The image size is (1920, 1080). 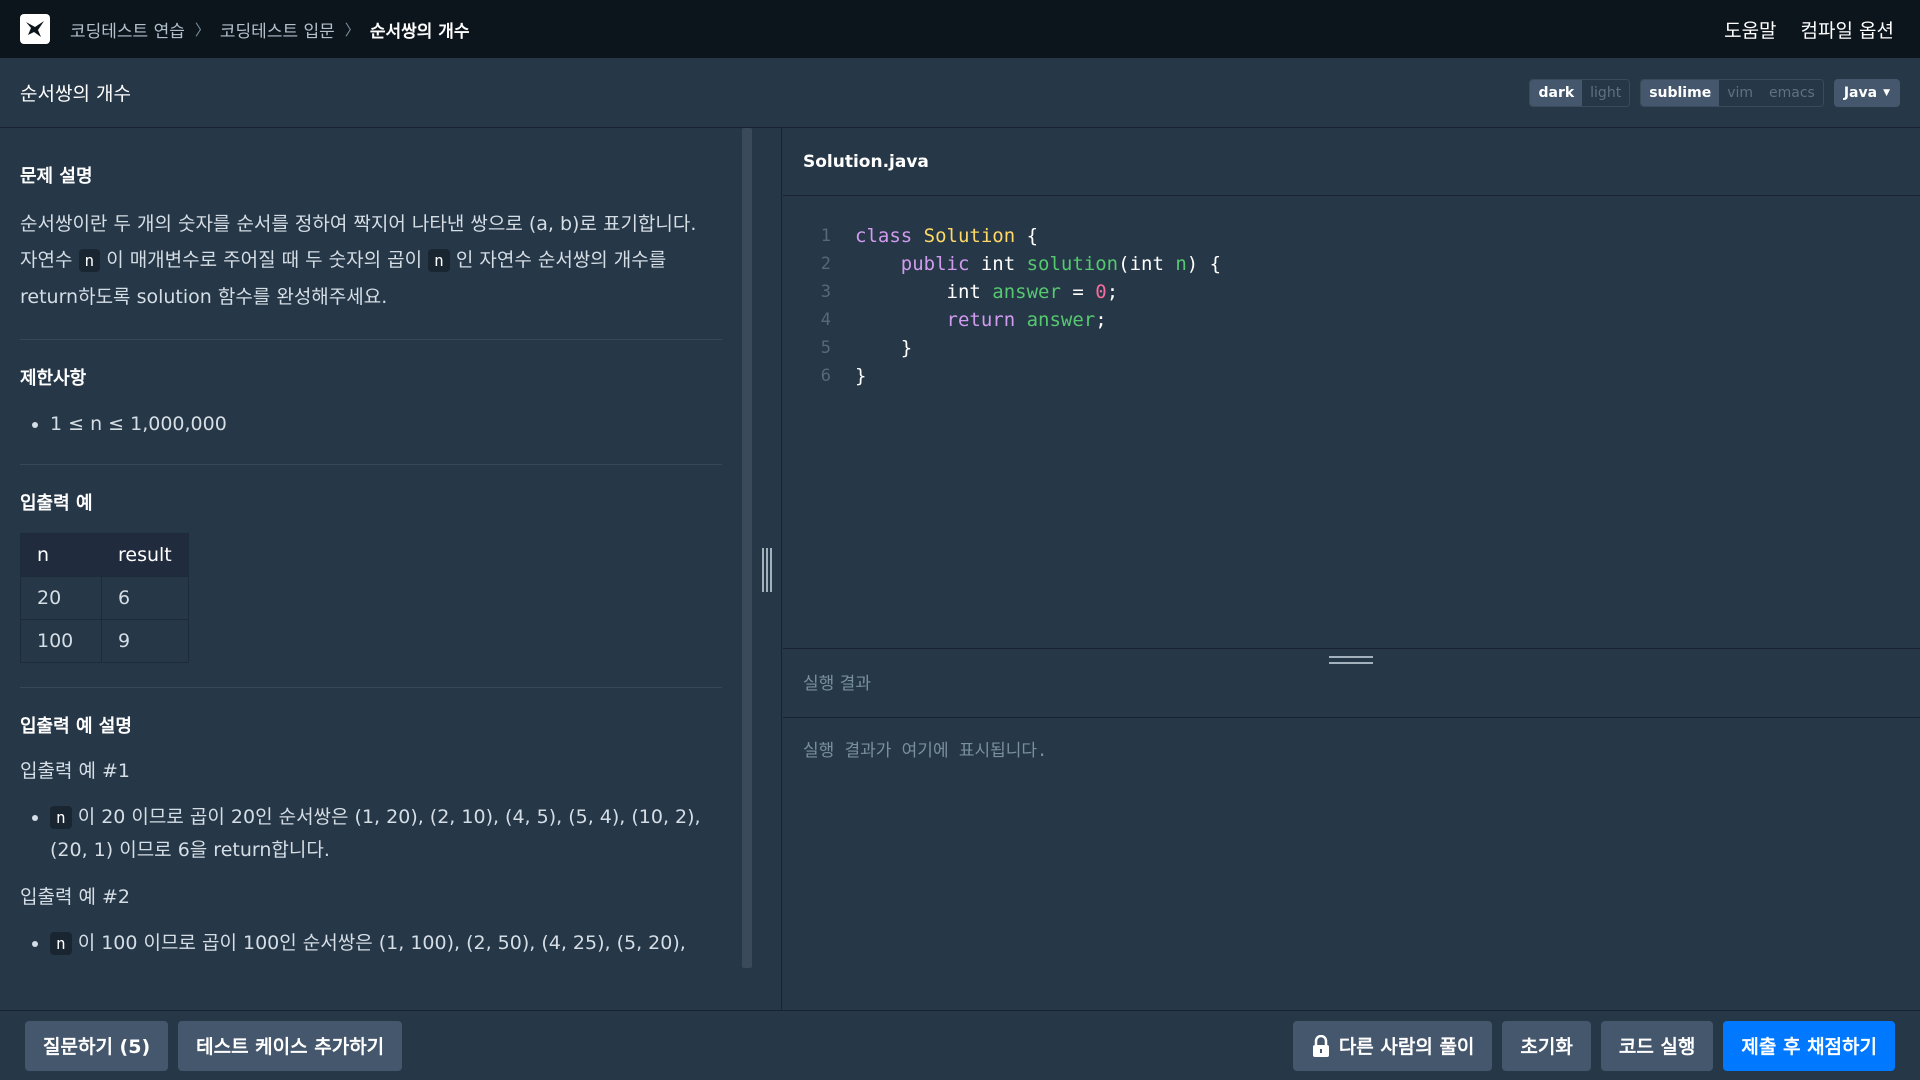 I want to click on problem-scrollbar, so click(x=747, y=548).